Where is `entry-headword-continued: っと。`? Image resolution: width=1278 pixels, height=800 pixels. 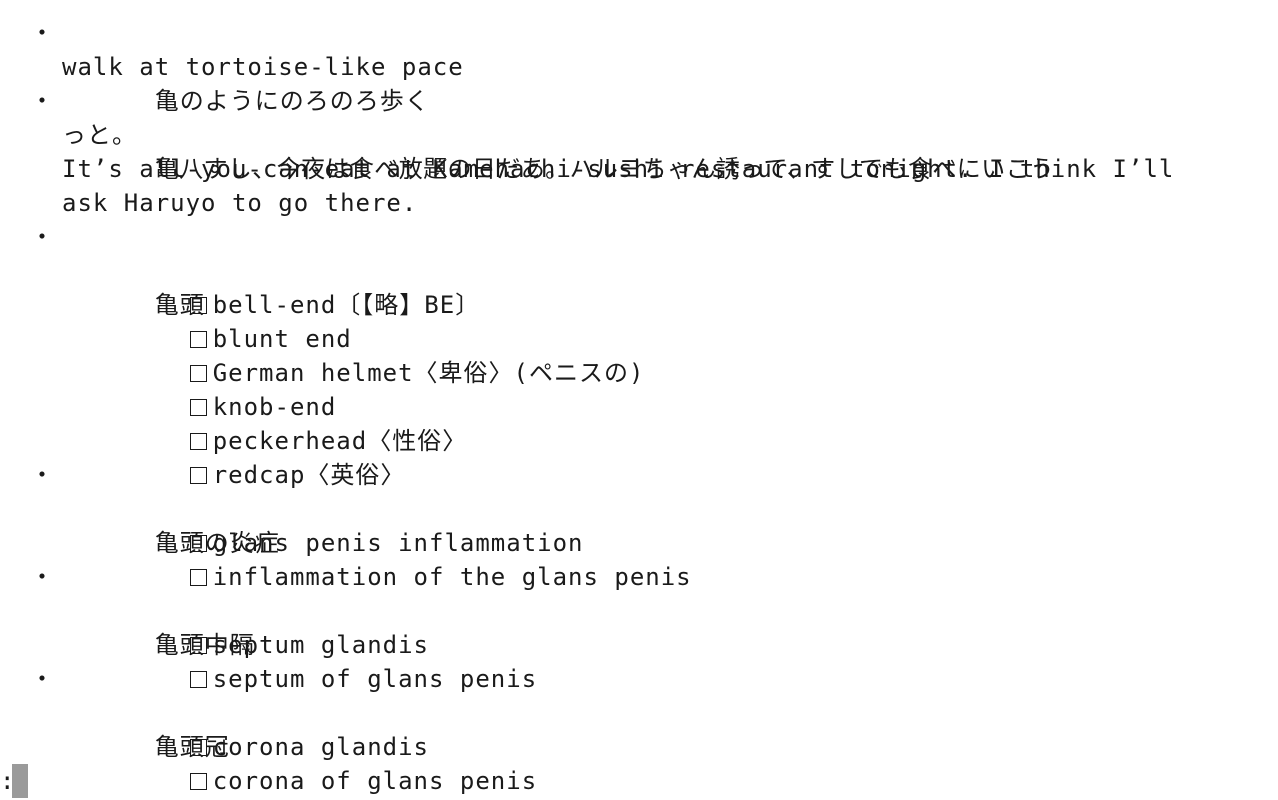 entry-headword-continued: っと。 is located at coordinates (99, 135).